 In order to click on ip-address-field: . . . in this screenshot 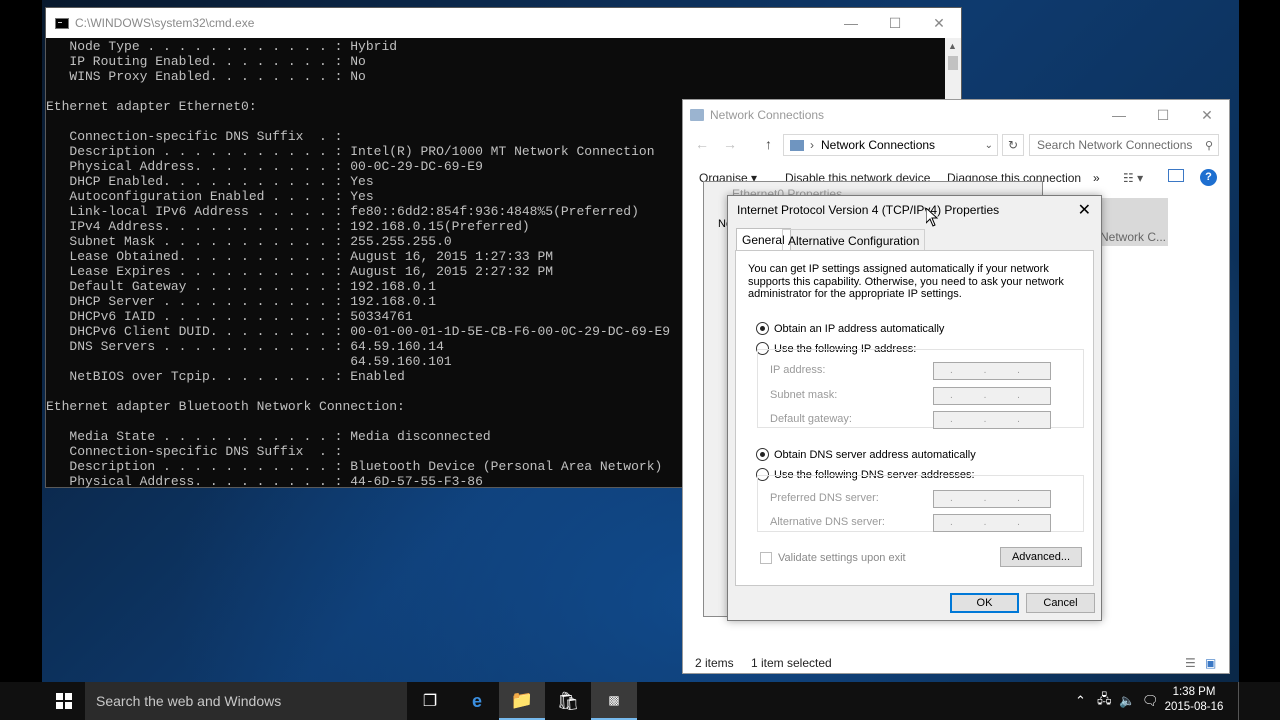, I will do `click(992, 371)`.